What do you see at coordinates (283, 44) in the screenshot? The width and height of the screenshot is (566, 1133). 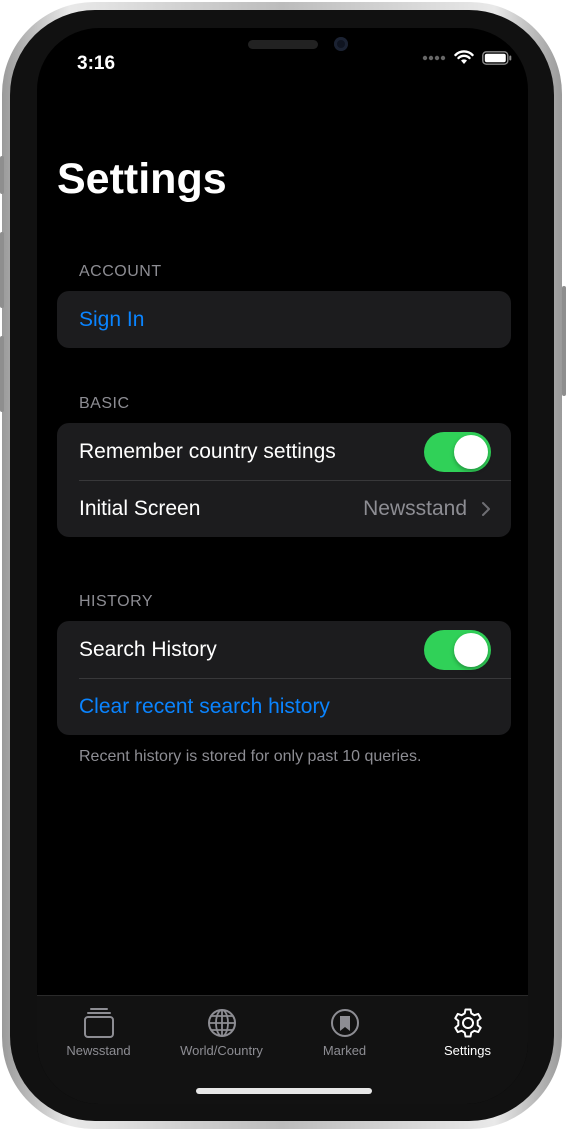 I see `speaker-grille` at bounding box center [283, 44].